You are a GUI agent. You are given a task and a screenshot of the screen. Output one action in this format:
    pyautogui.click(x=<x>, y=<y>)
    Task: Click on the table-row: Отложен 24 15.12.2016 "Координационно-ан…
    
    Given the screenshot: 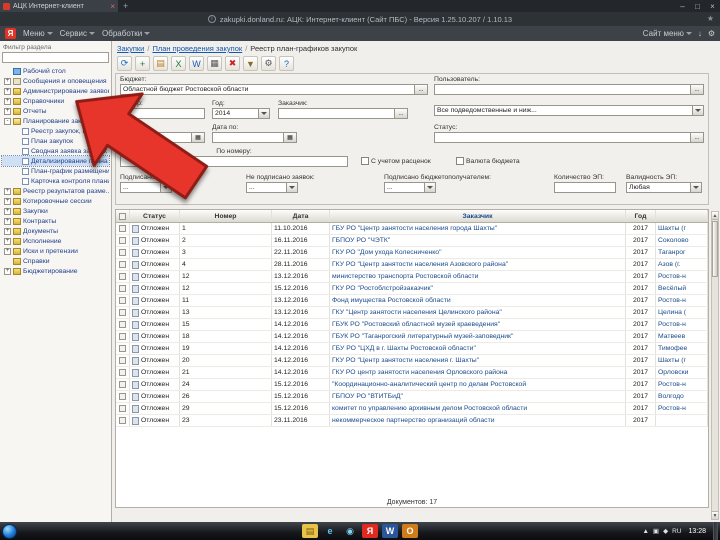 What is the action you would take?
    pyautogui.click(x=412, y=385)
    